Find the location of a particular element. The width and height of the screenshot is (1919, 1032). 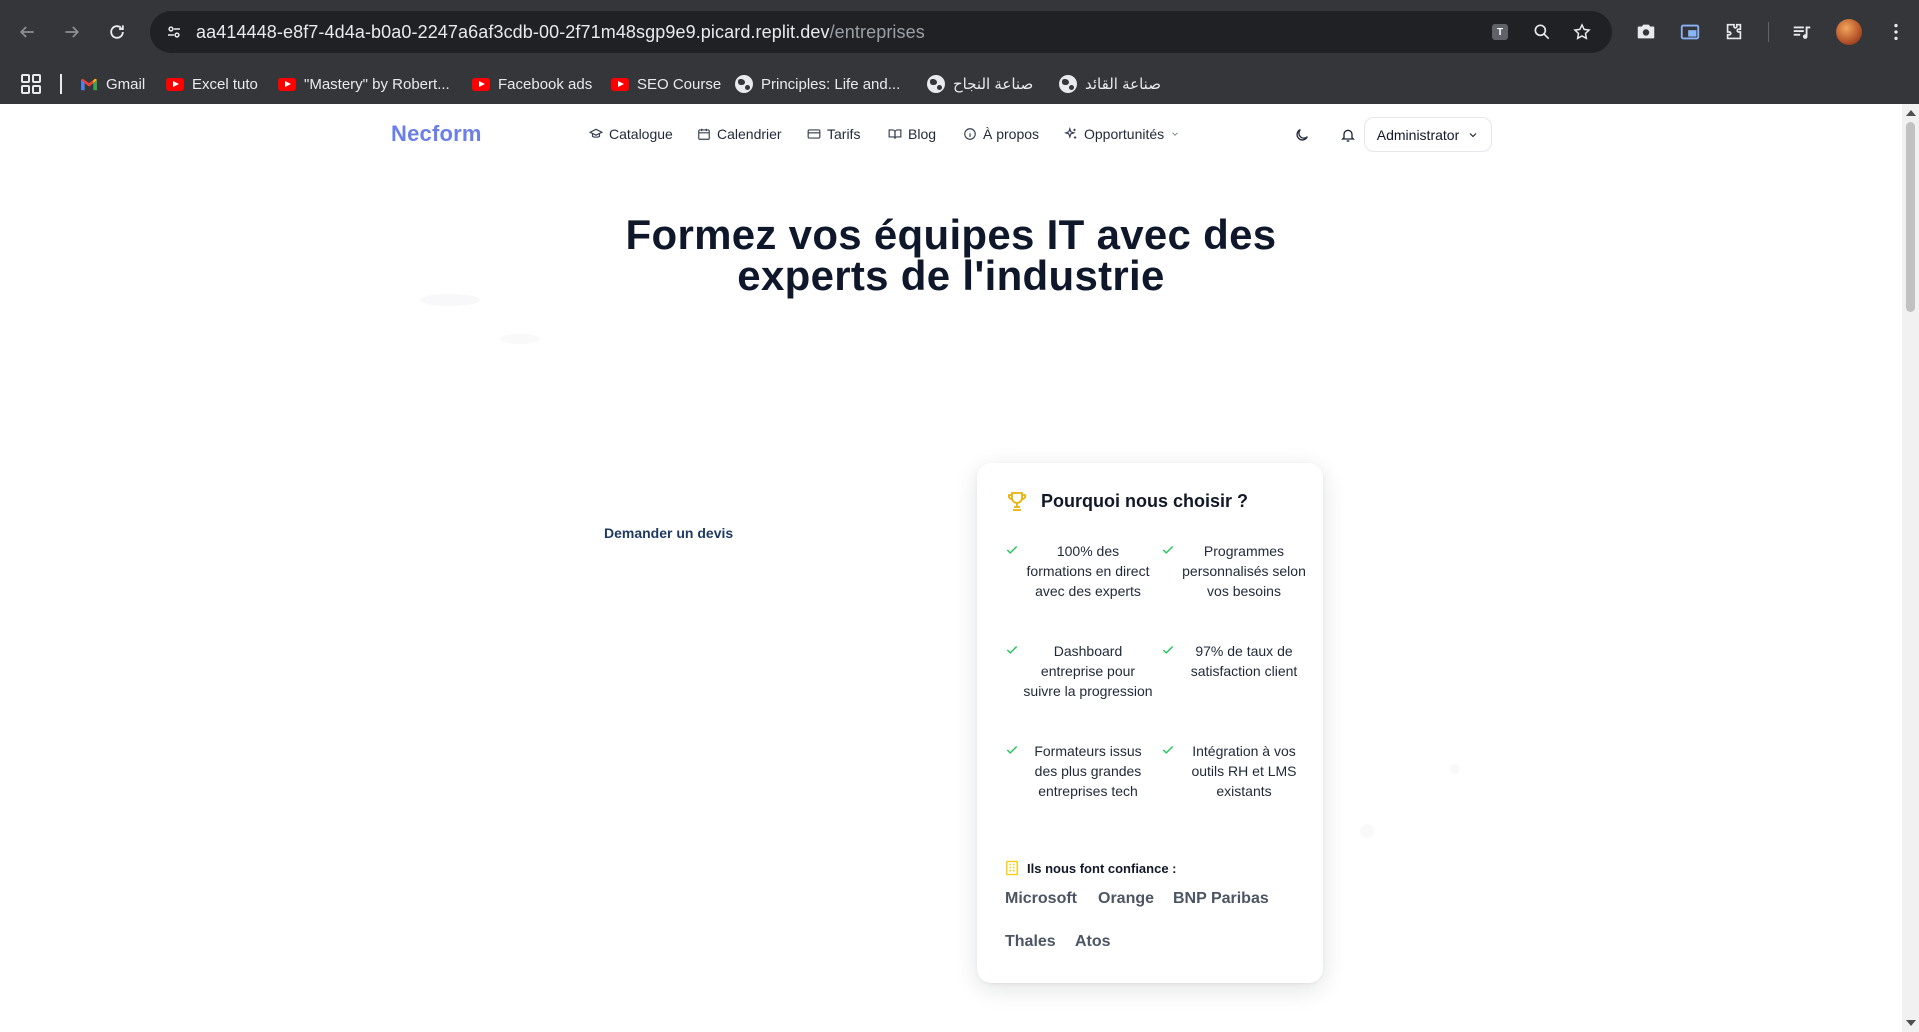

arrow-left-icon is located at coordinates (26, 32).